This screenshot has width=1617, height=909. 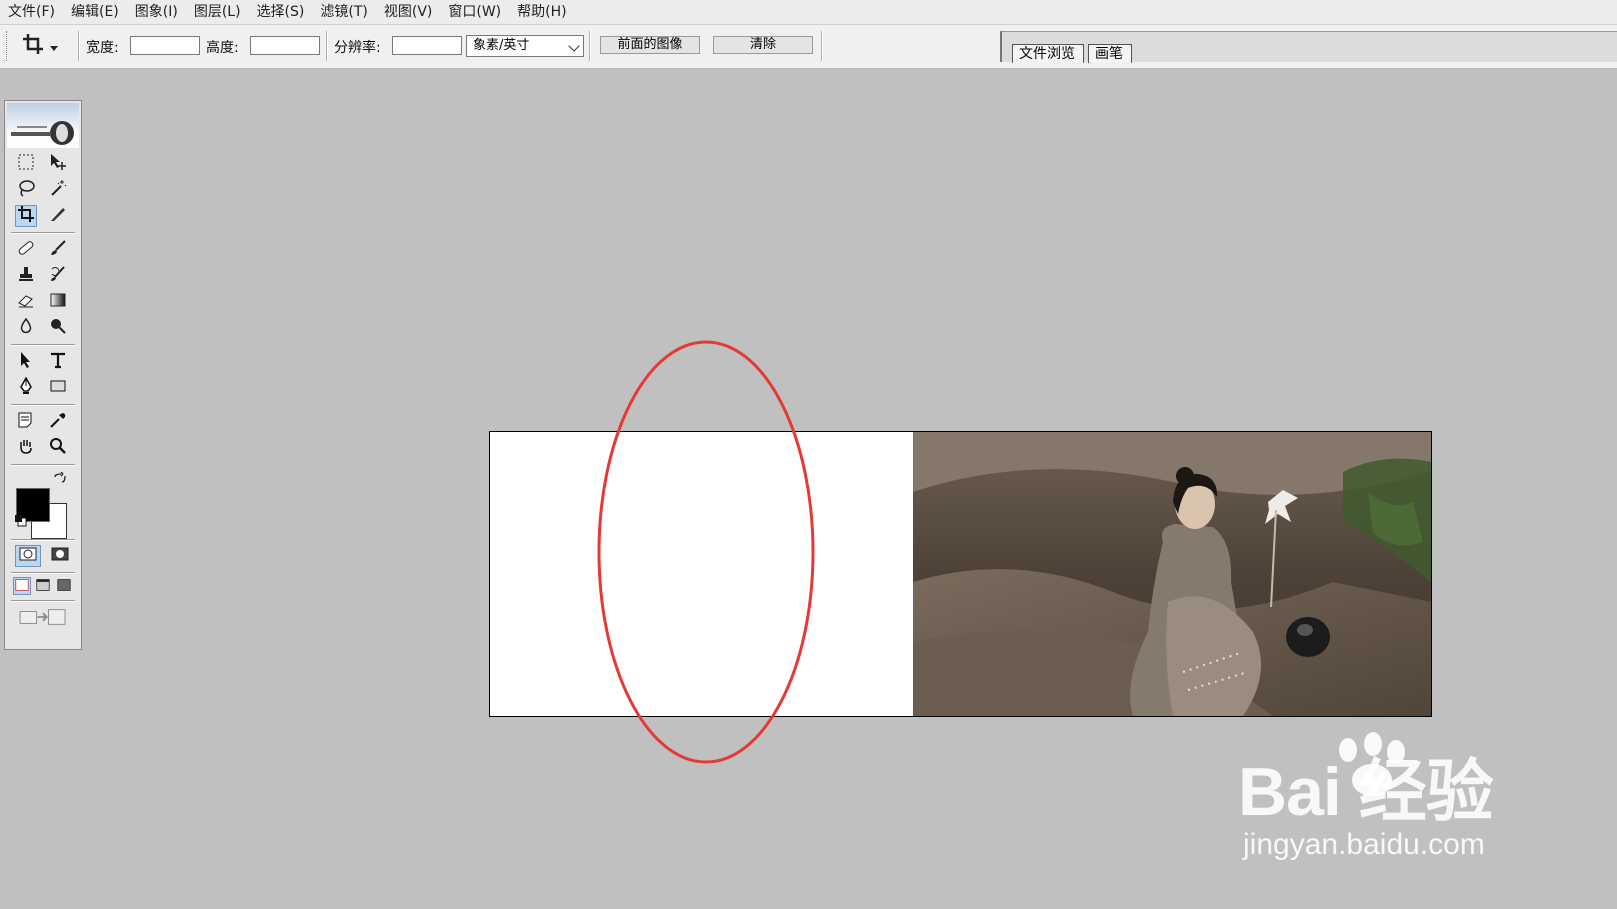 I want to click on healing-brush-tool, so click(x=26, y=250).